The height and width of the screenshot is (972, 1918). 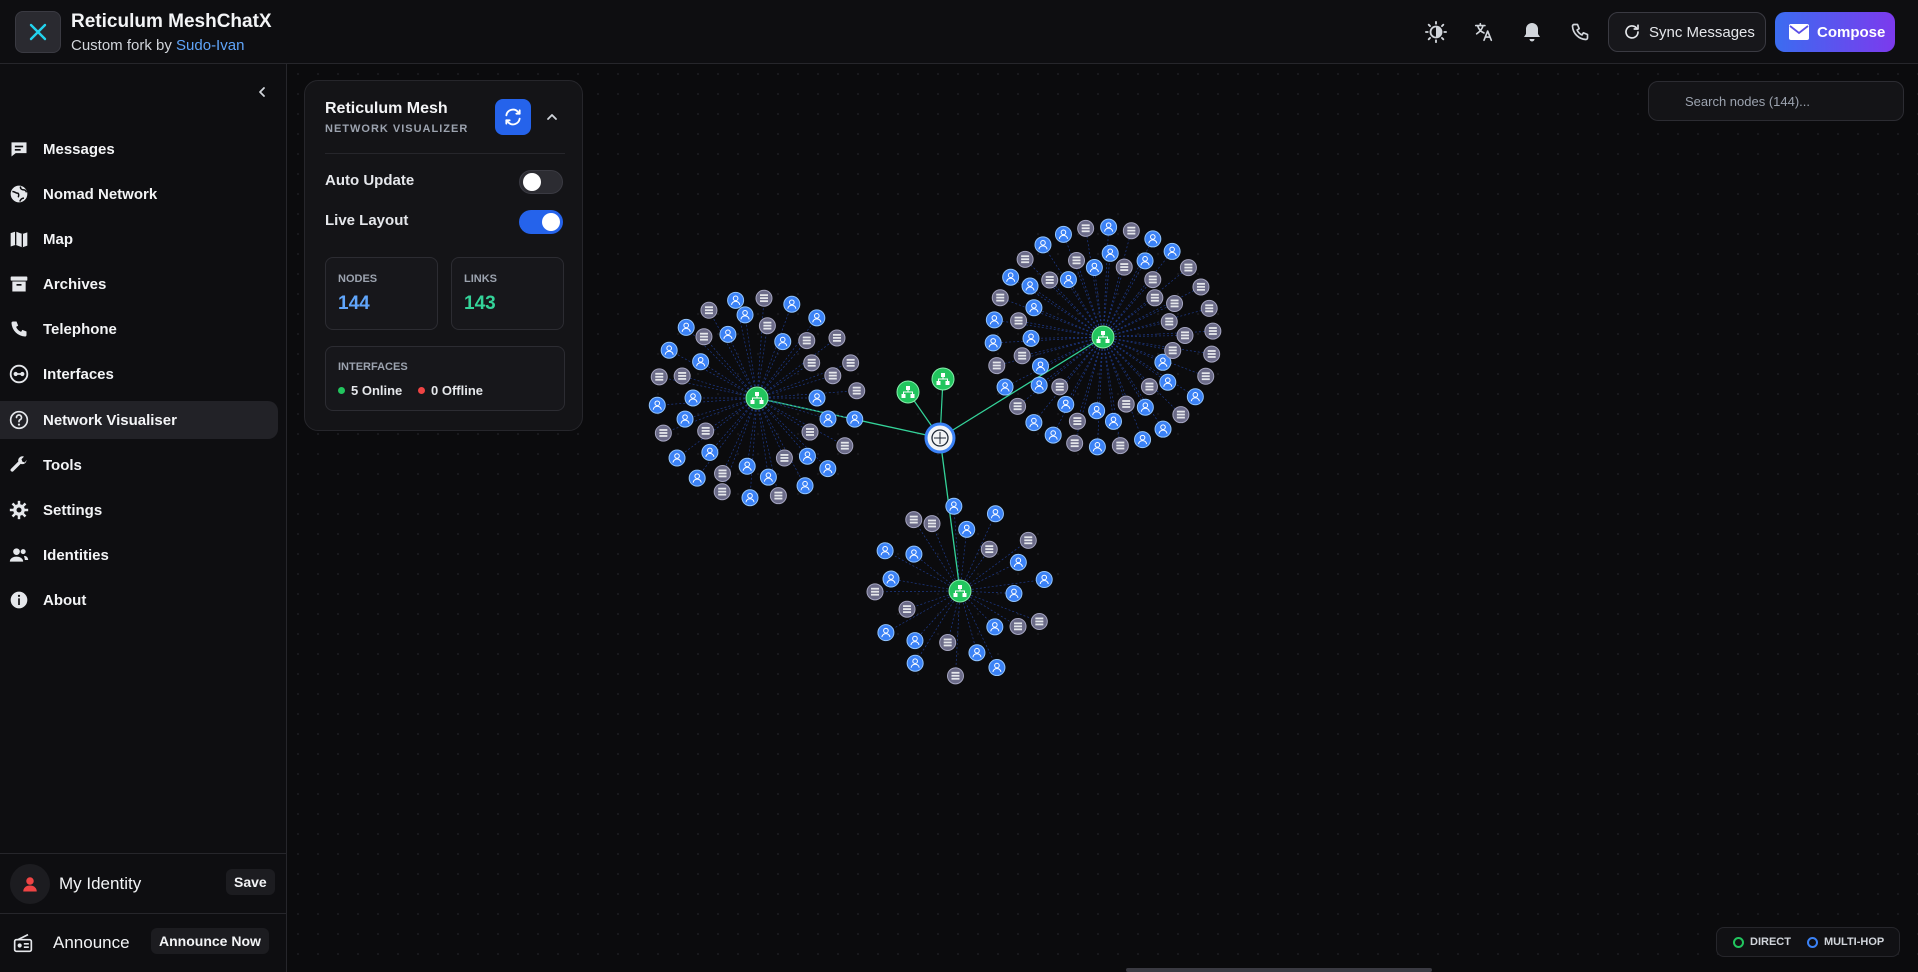 What do you see at coordinates (541, 222) in the screenshot?
I see `live-layout-toggle` at bounding box center [541, 222].